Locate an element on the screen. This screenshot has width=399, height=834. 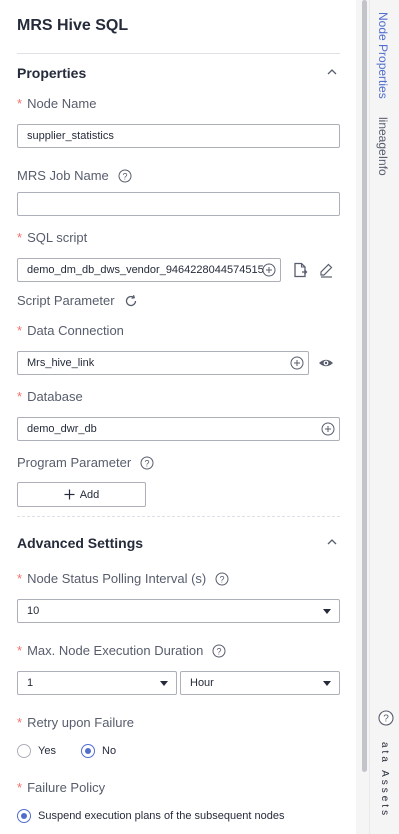
data-connection-select: Mrs_hive_link is located at coordinates (163, 363).